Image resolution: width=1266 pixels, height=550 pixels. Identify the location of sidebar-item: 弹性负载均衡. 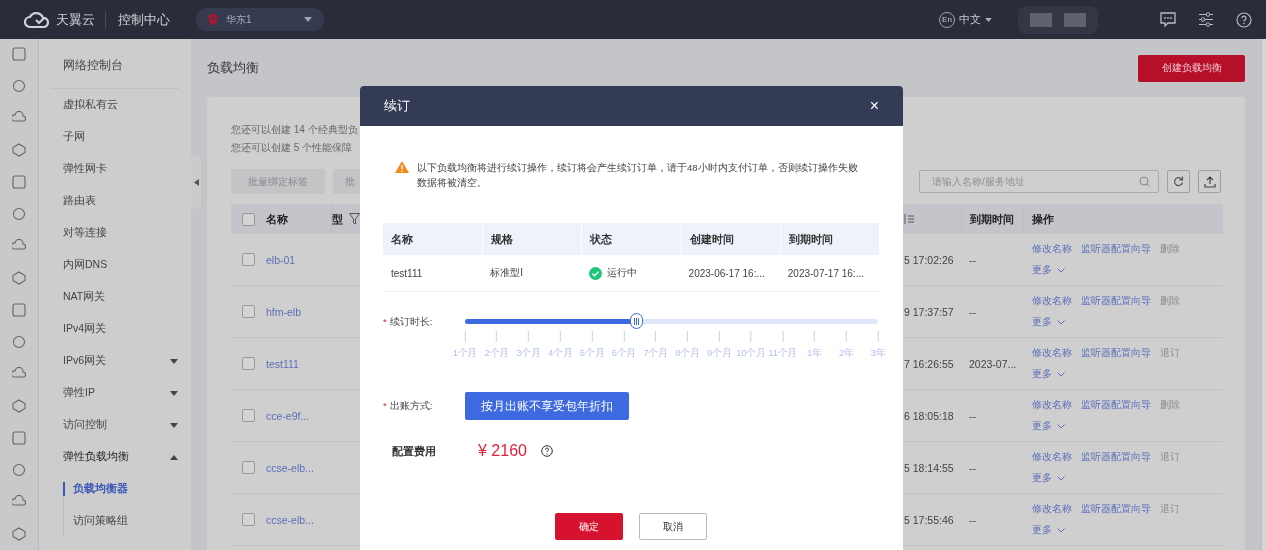
(121, 457).